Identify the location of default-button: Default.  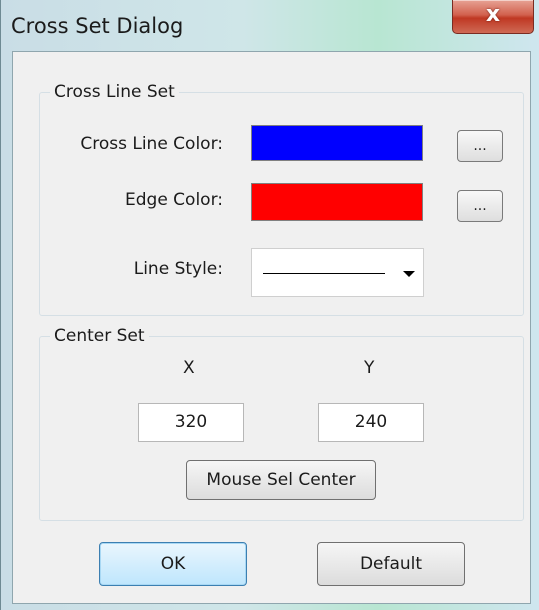
(391, 564).